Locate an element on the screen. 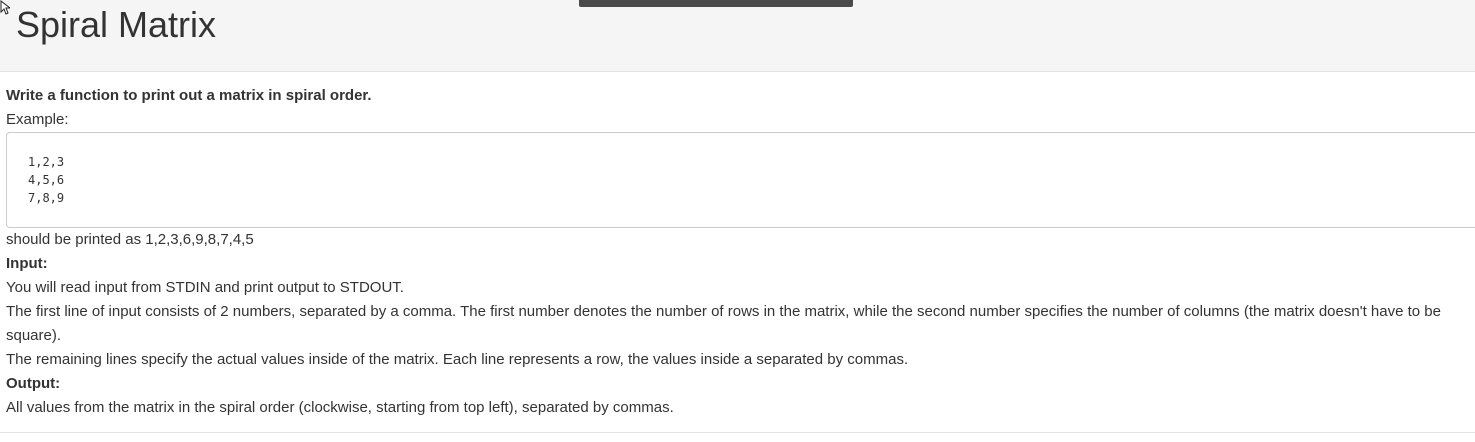 This screenshot has height=442, width=1475. divider is located at coordinates (737, 432).